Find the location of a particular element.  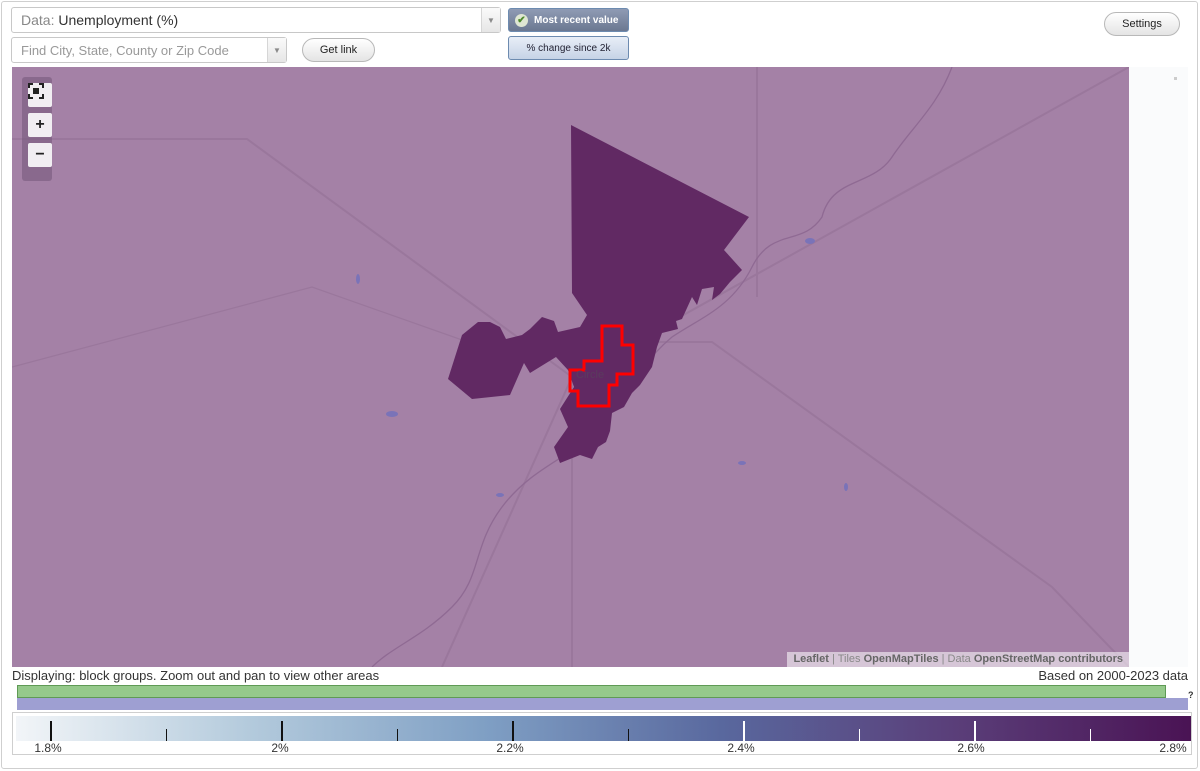

check-icon: ✔ is located at coordinates (521, 20).